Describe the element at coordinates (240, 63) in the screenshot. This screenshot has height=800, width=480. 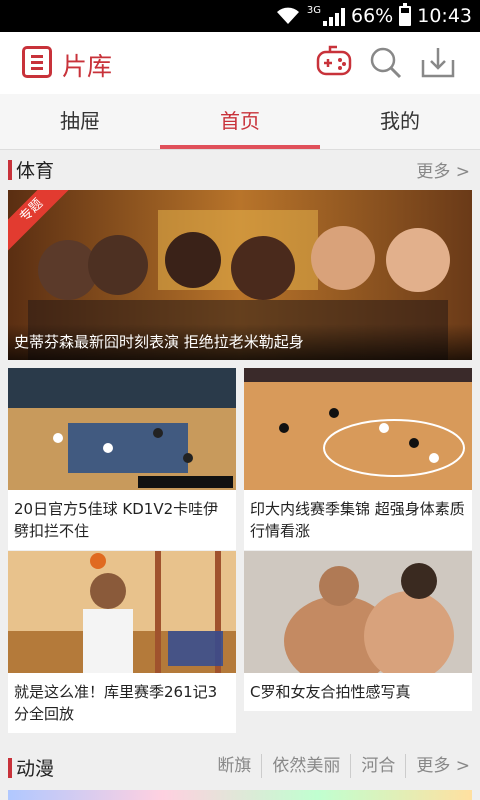
I see `app-bar: 片库` at that location.